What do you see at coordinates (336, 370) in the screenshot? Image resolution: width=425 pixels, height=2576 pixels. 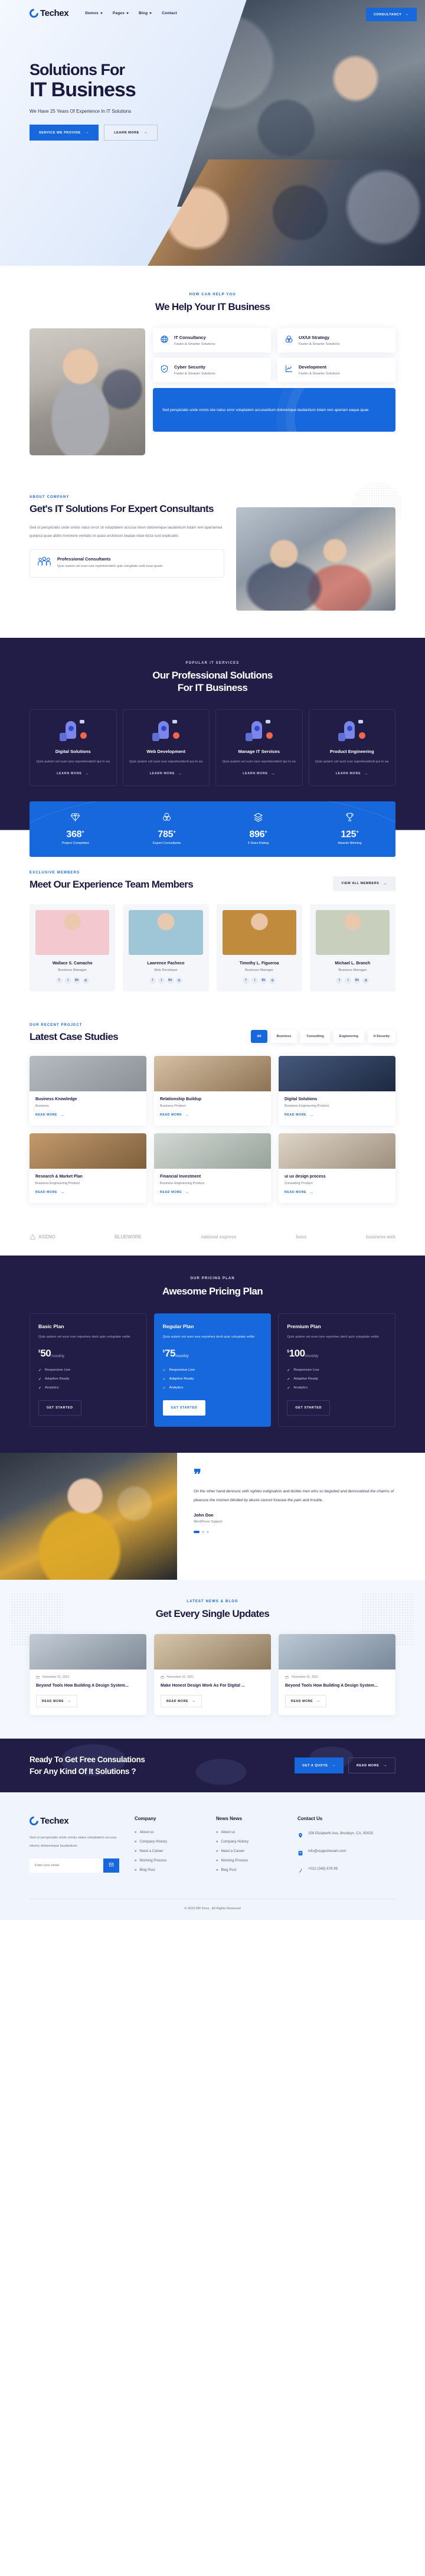 I see `service-card: Development Faster & Smarter Solutions` at bounding box center [336, 370].